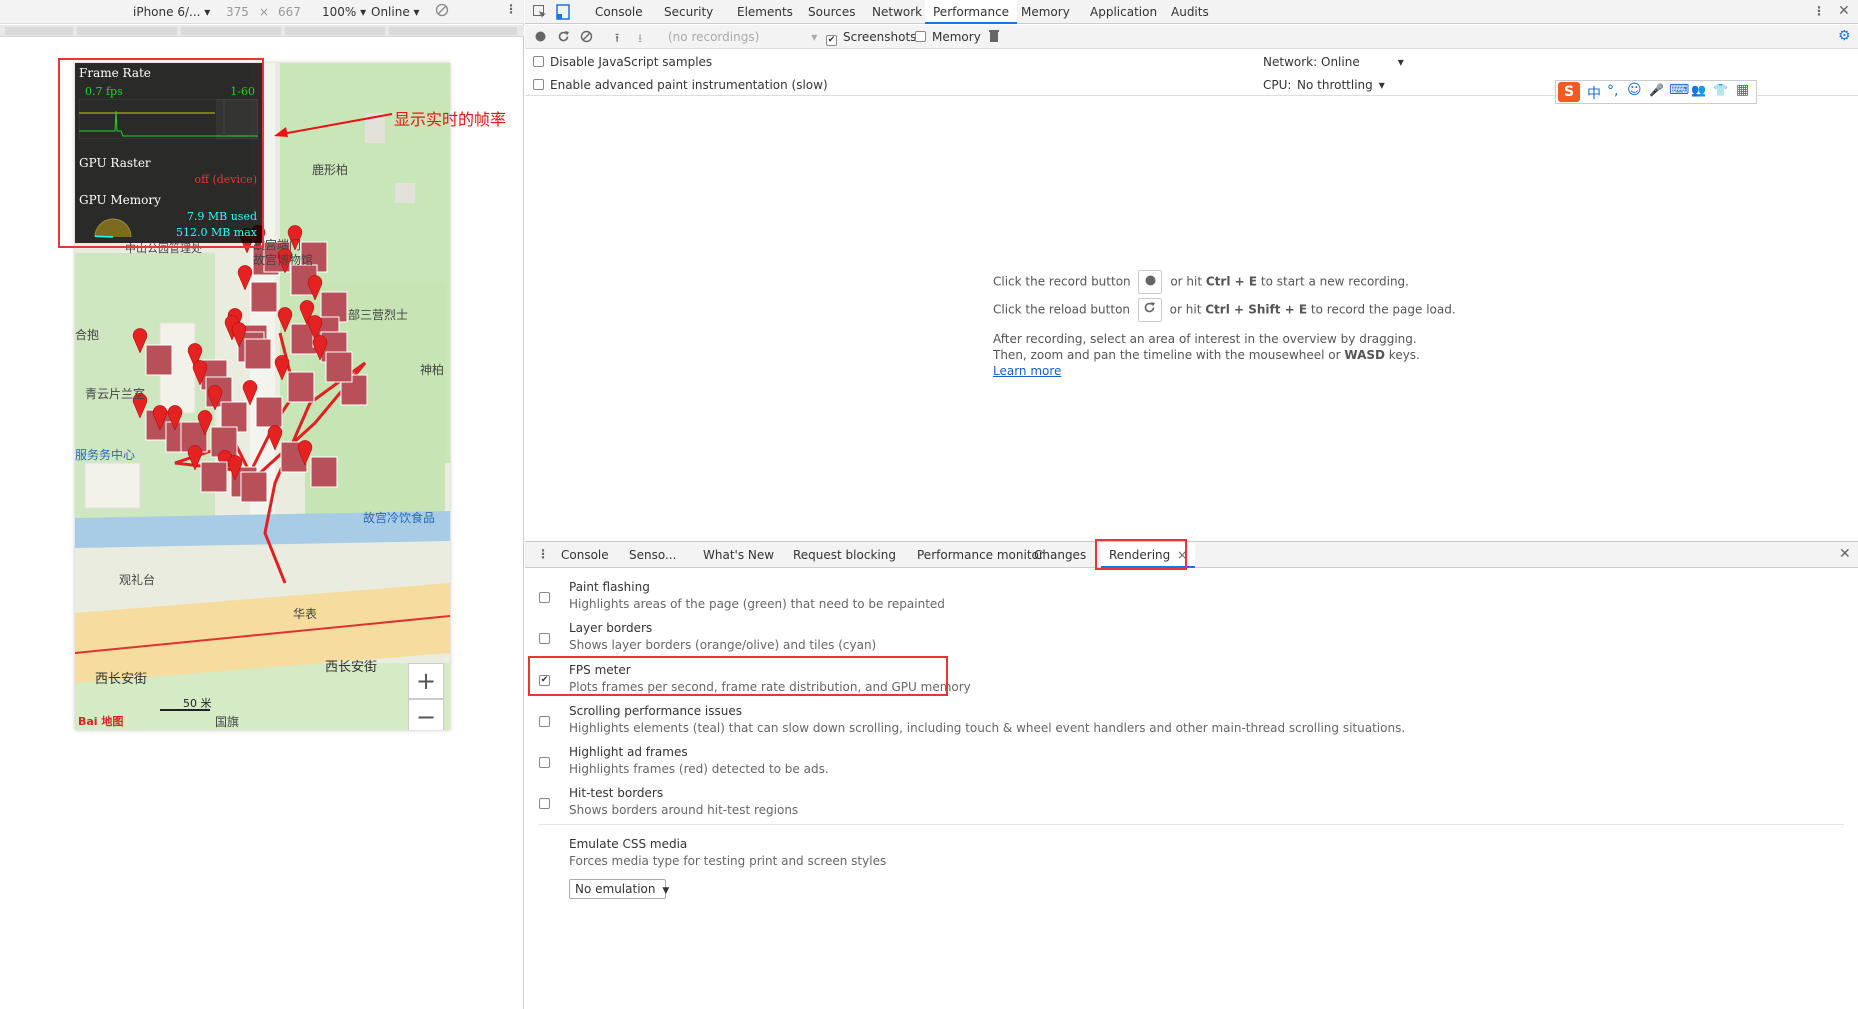 The image size is (1858, 1009). I want to click on rotate-icon, so click(442, 11).